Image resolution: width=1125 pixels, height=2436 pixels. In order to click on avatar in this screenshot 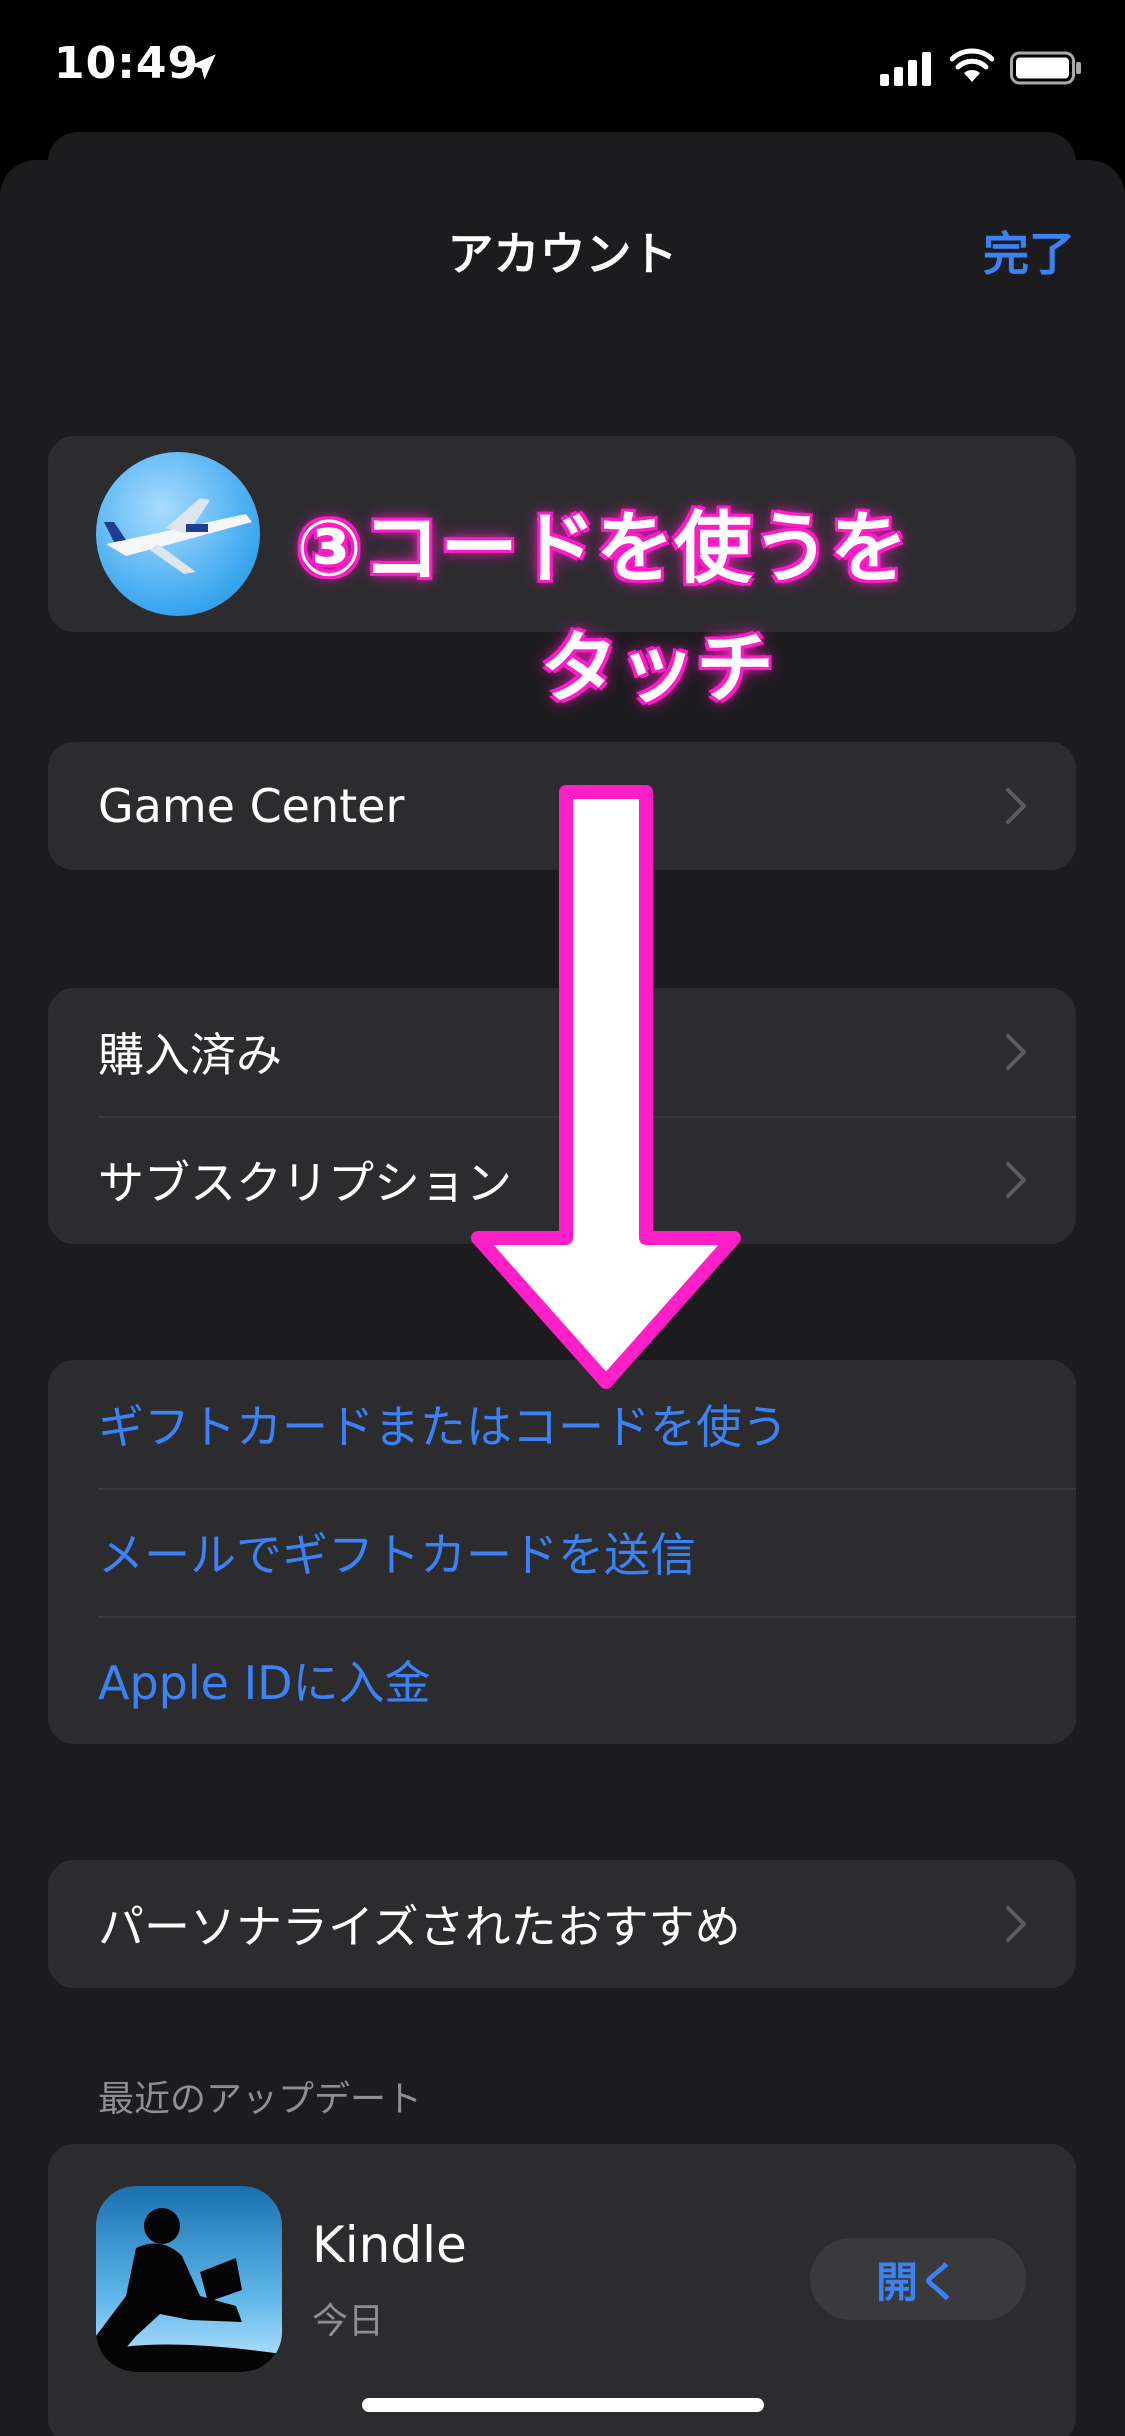, I will do `click(178, 534)`.